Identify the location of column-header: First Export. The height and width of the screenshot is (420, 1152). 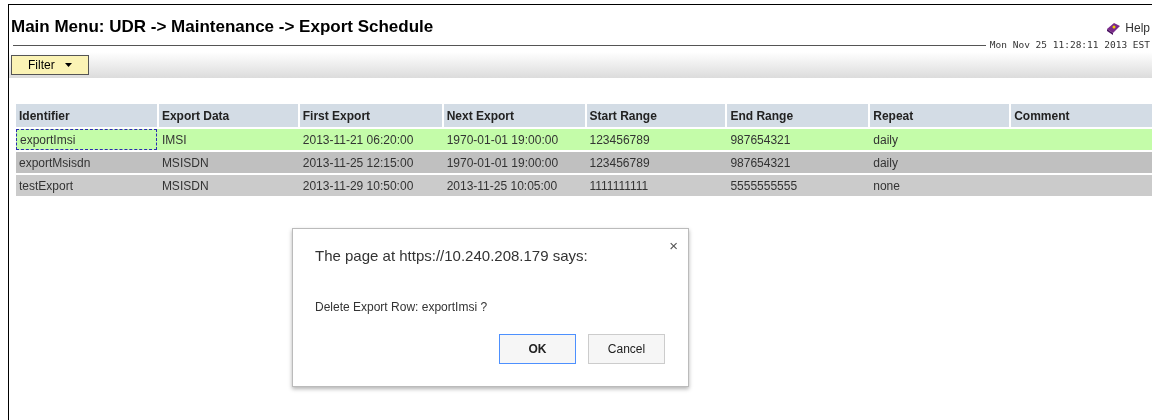
(370, 116).